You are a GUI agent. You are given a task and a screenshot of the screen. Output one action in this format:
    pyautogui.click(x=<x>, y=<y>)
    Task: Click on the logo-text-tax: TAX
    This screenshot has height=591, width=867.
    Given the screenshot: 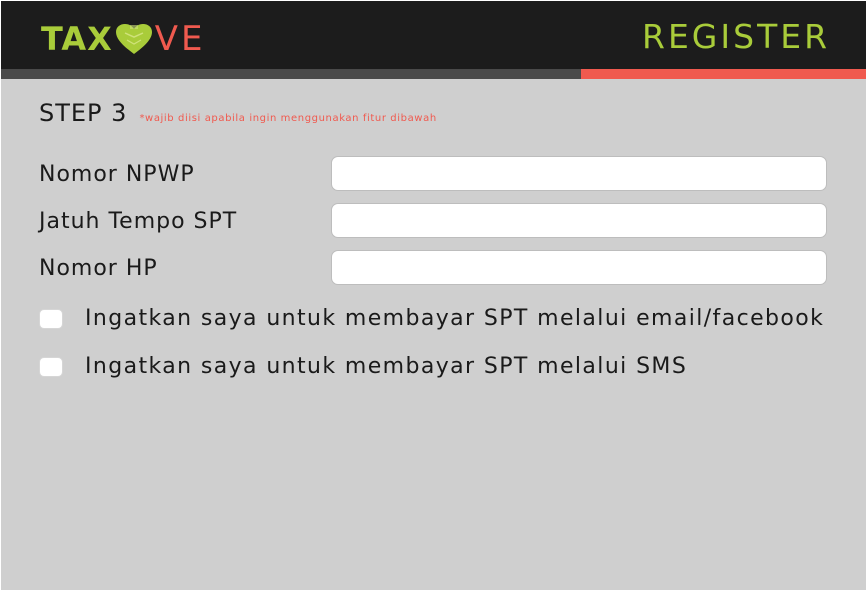 What is the action you would take?
    pyautogui.click(x=77, y=39)
    